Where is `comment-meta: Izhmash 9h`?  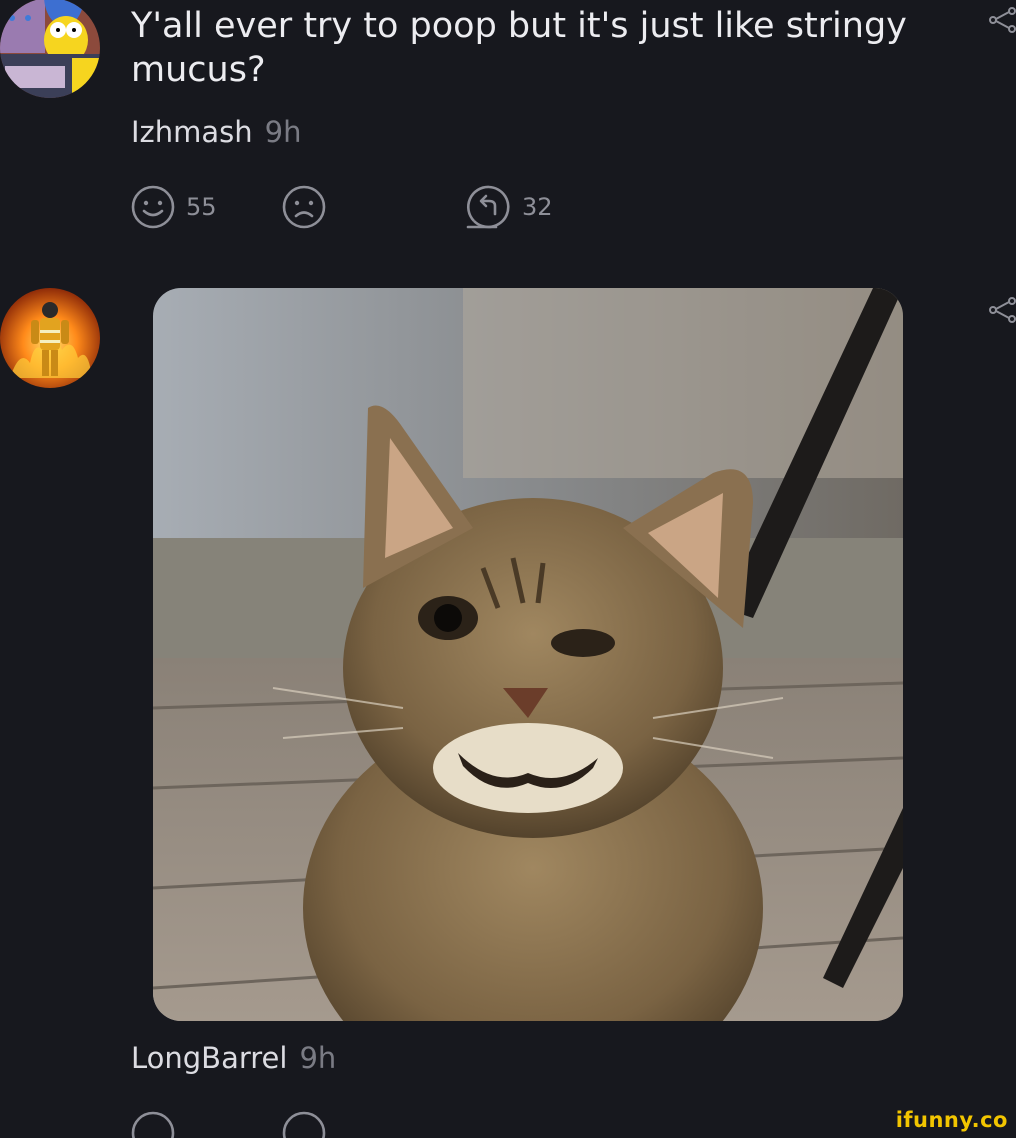 comment-meta: Izhmash 9h is located at coordinates (216, 132).